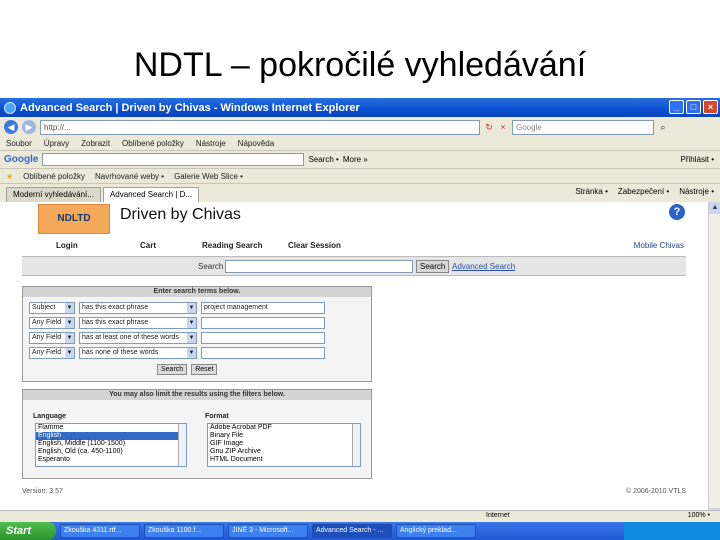 The width and height of the screenshot is (720, 540). I want to click on google-search-button: Search •, so click(323, 159).